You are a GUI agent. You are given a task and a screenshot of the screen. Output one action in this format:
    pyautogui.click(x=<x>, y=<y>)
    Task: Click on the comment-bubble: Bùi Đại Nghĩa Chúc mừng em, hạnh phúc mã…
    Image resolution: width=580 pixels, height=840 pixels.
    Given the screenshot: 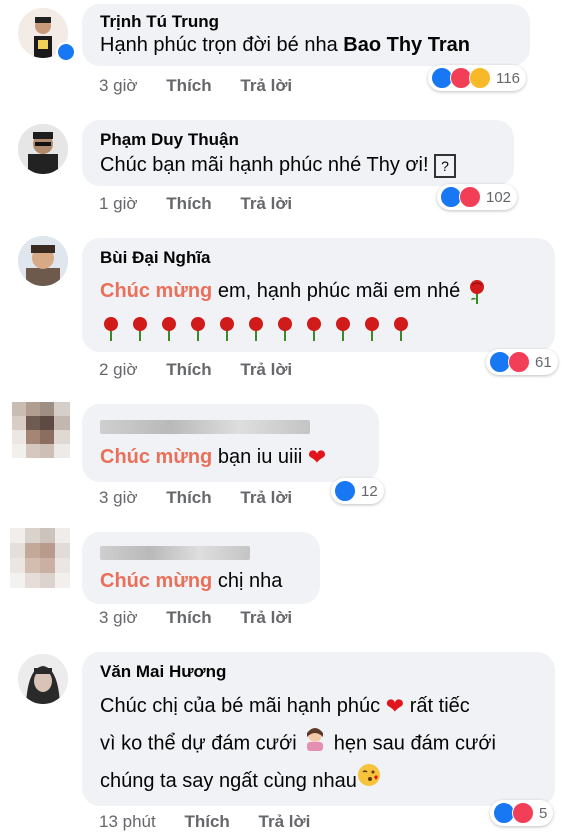 What is the action you would take?
    pyautogui.click(x=318, y=295)
    